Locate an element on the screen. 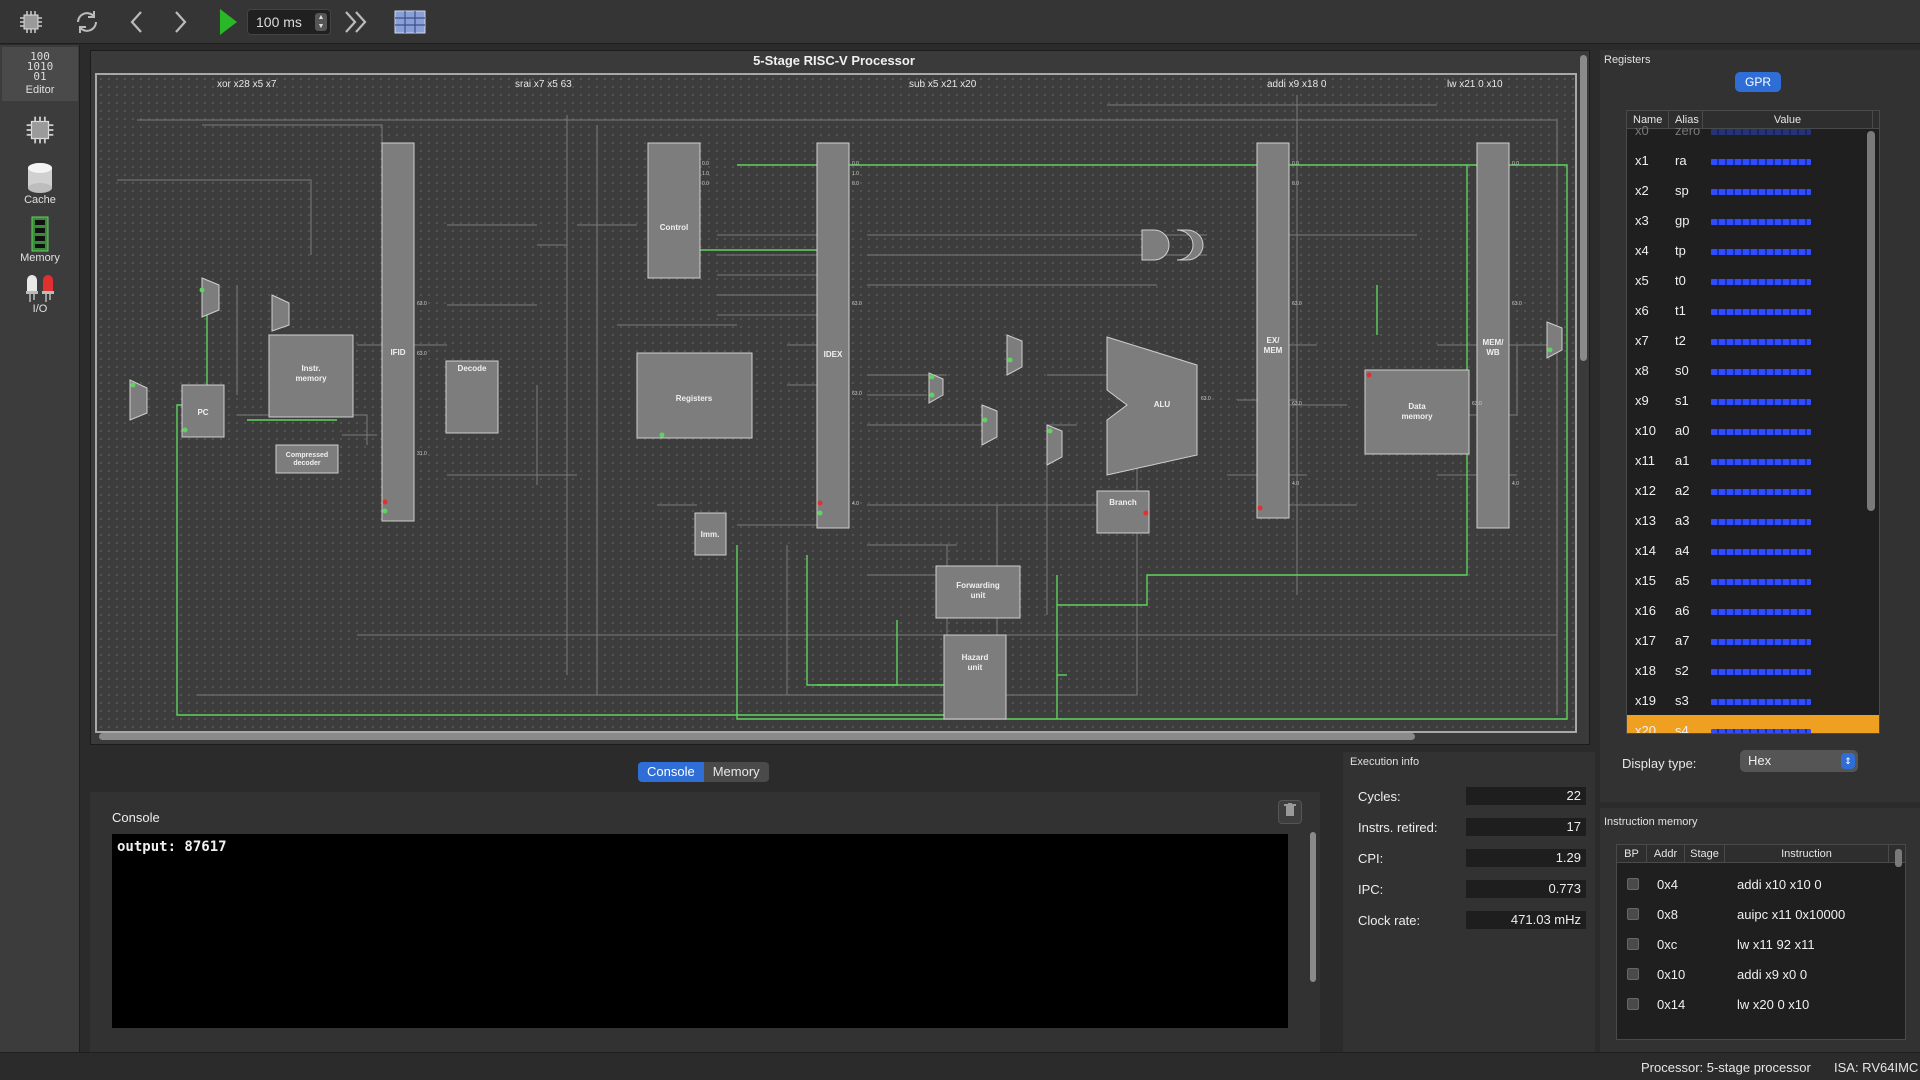  register-row: x15 a5 is located at coordinates (1753, 580).